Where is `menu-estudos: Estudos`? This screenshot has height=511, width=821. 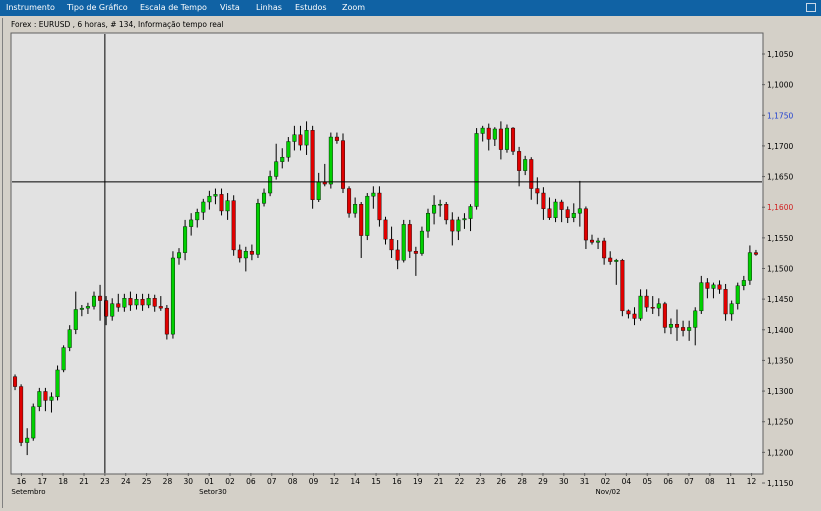 menu-estudos: Estudos is located at coordinates (311, 8).